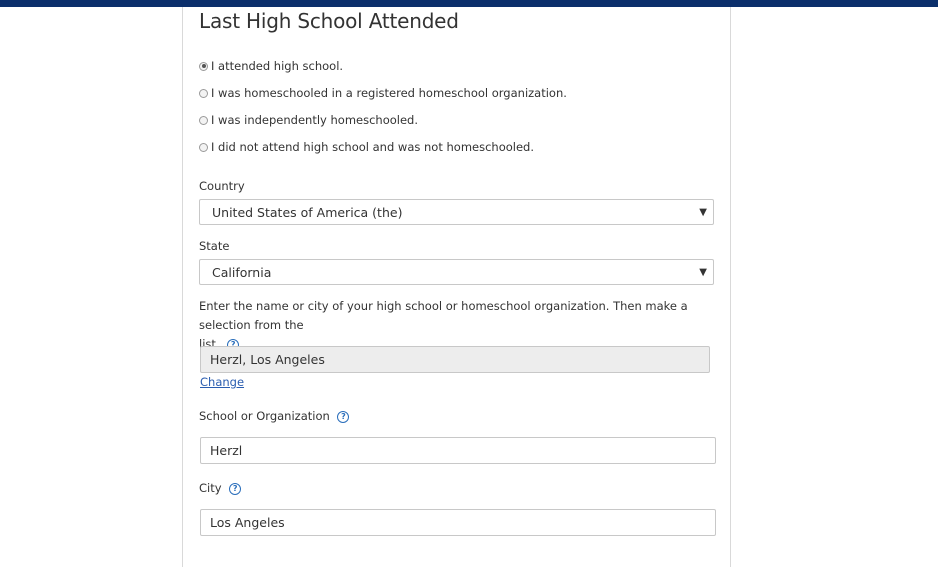 The height and width of the screenshot is (567, 938). I want to click on selected-school-value: Herzl, Los Angeles, so click(267, 359).